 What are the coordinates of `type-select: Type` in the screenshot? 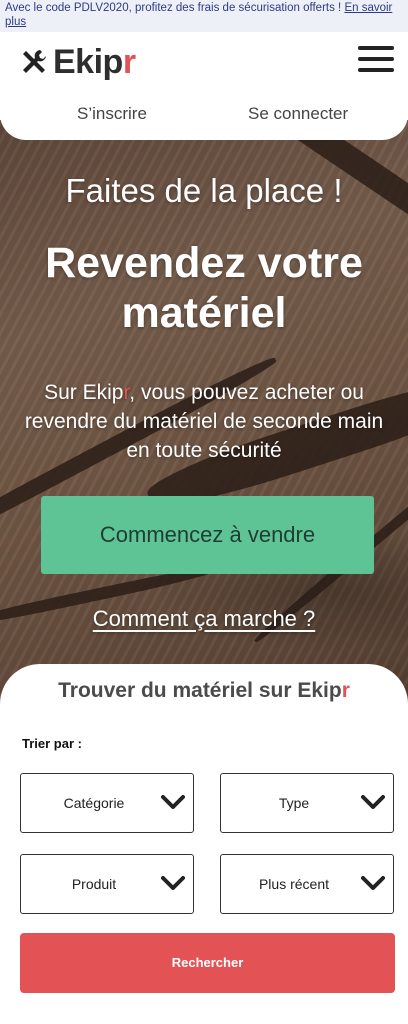 It's located at (307, 803).